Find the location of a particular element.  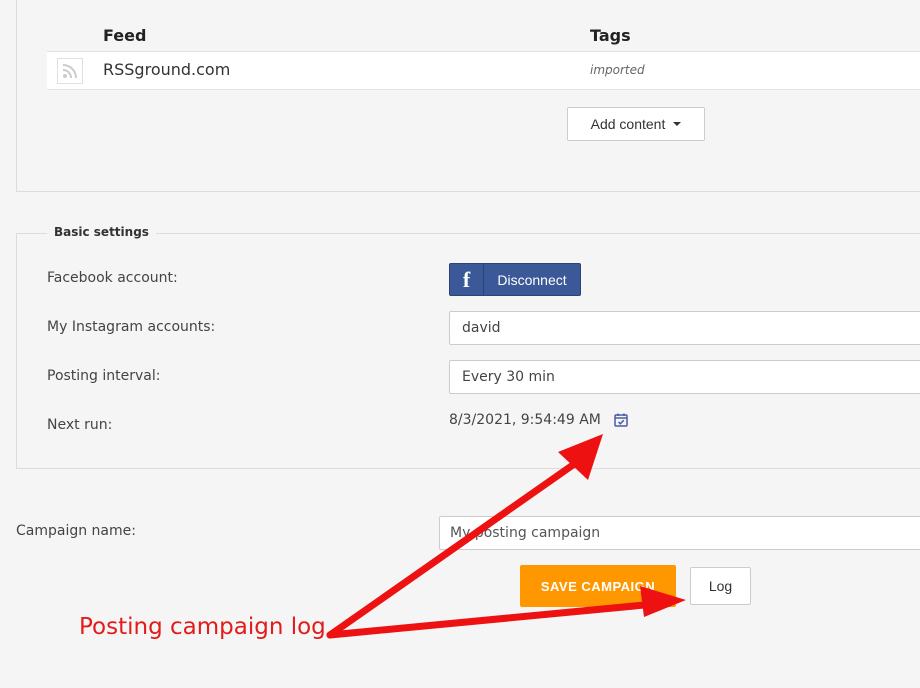

save-campaign-button: SAVE CAMPAIGN is located at coordinates (598, 586).